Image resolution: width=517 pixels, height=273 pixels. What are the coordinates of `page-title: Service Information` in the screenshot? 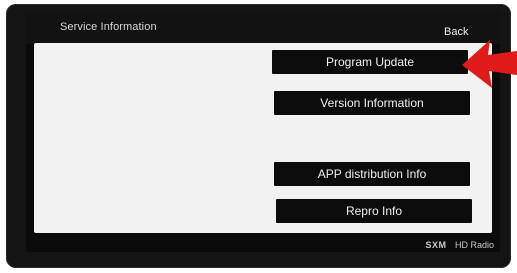 It's located at (108, 27).